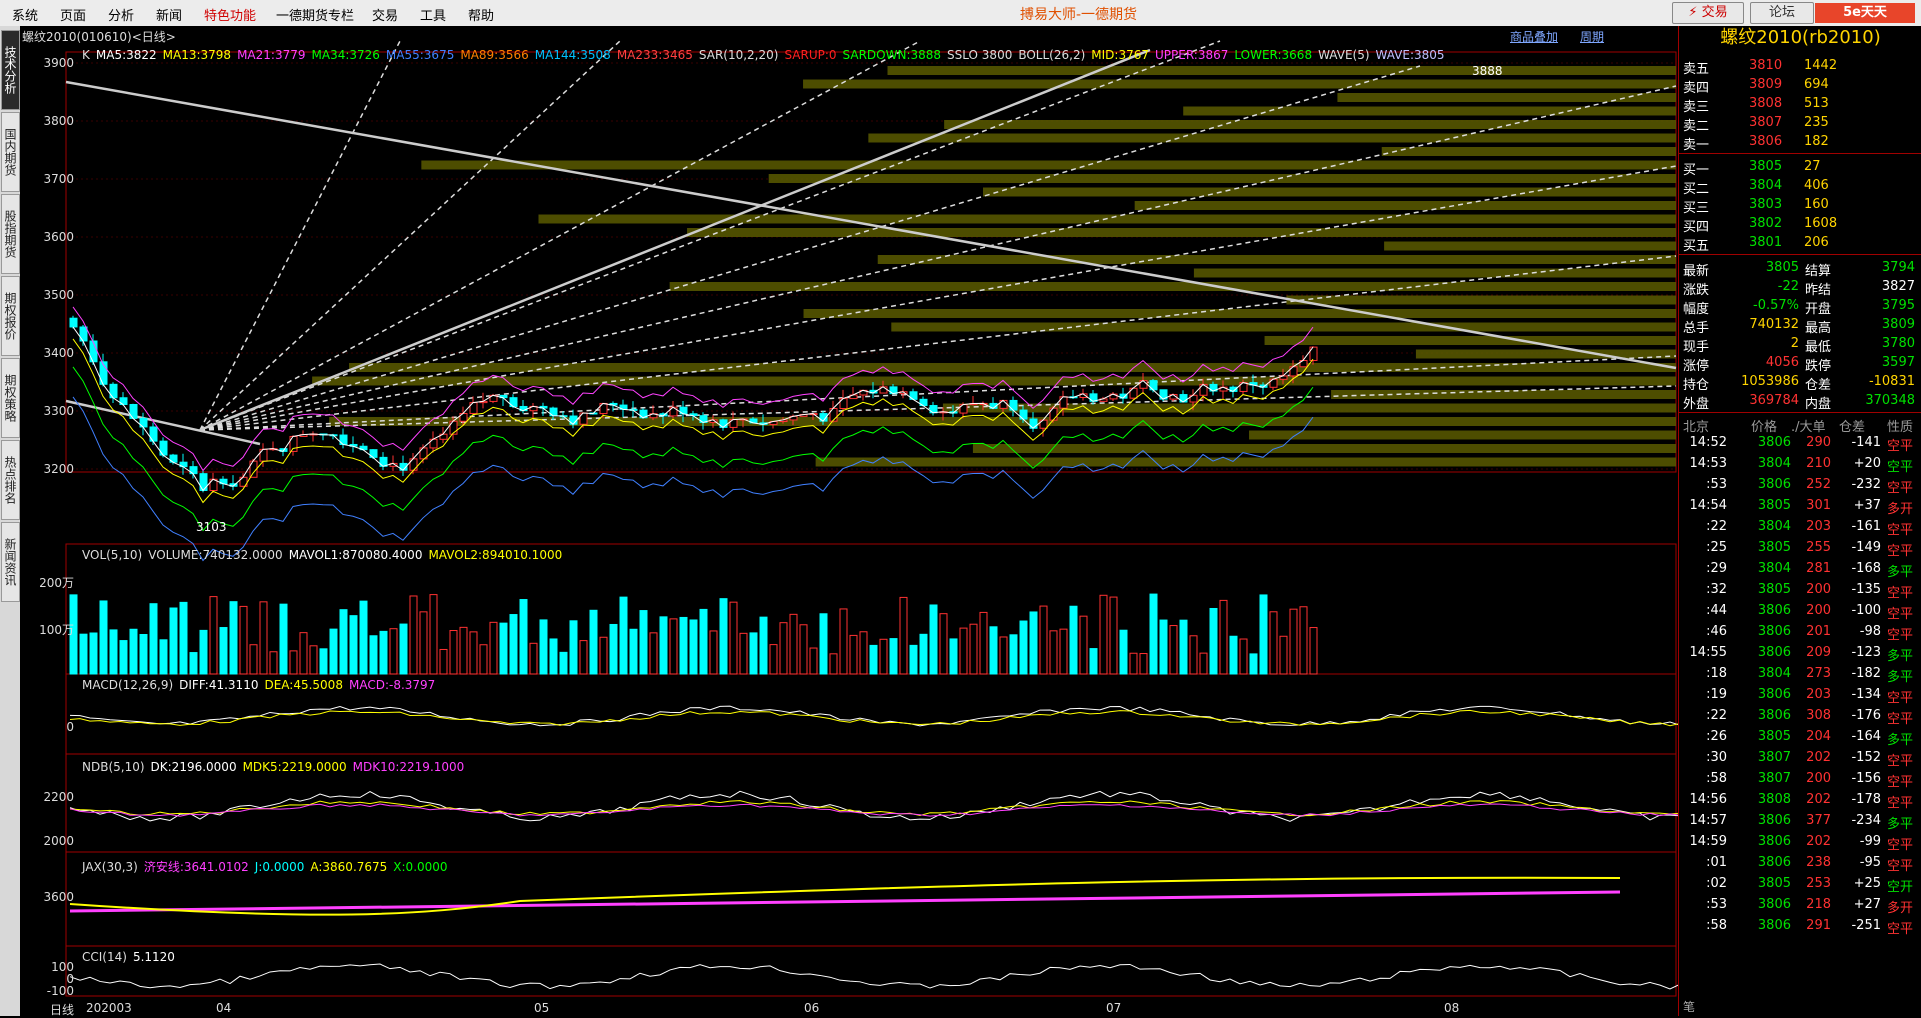 The width and height of the screenshot is (1921, 1018). I want to click on x-label: 06, so click(812, 1008).